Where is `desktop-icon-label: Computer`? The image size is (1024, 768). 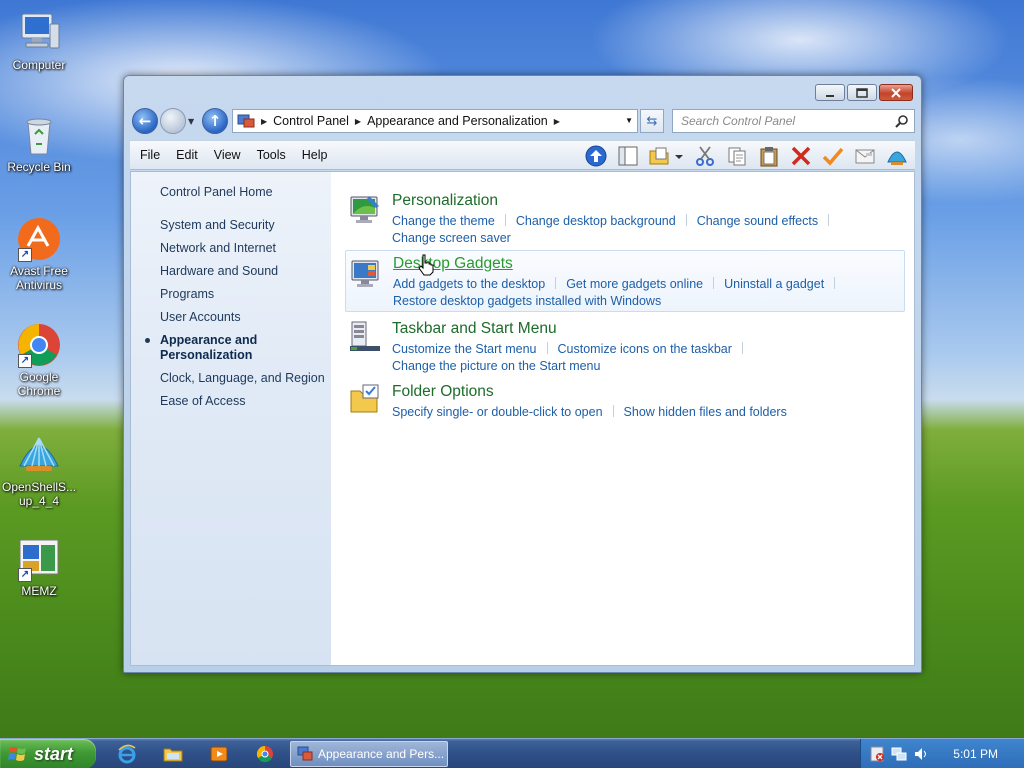
desktop-icon-label: Computer is located at coordinates (39, 65).